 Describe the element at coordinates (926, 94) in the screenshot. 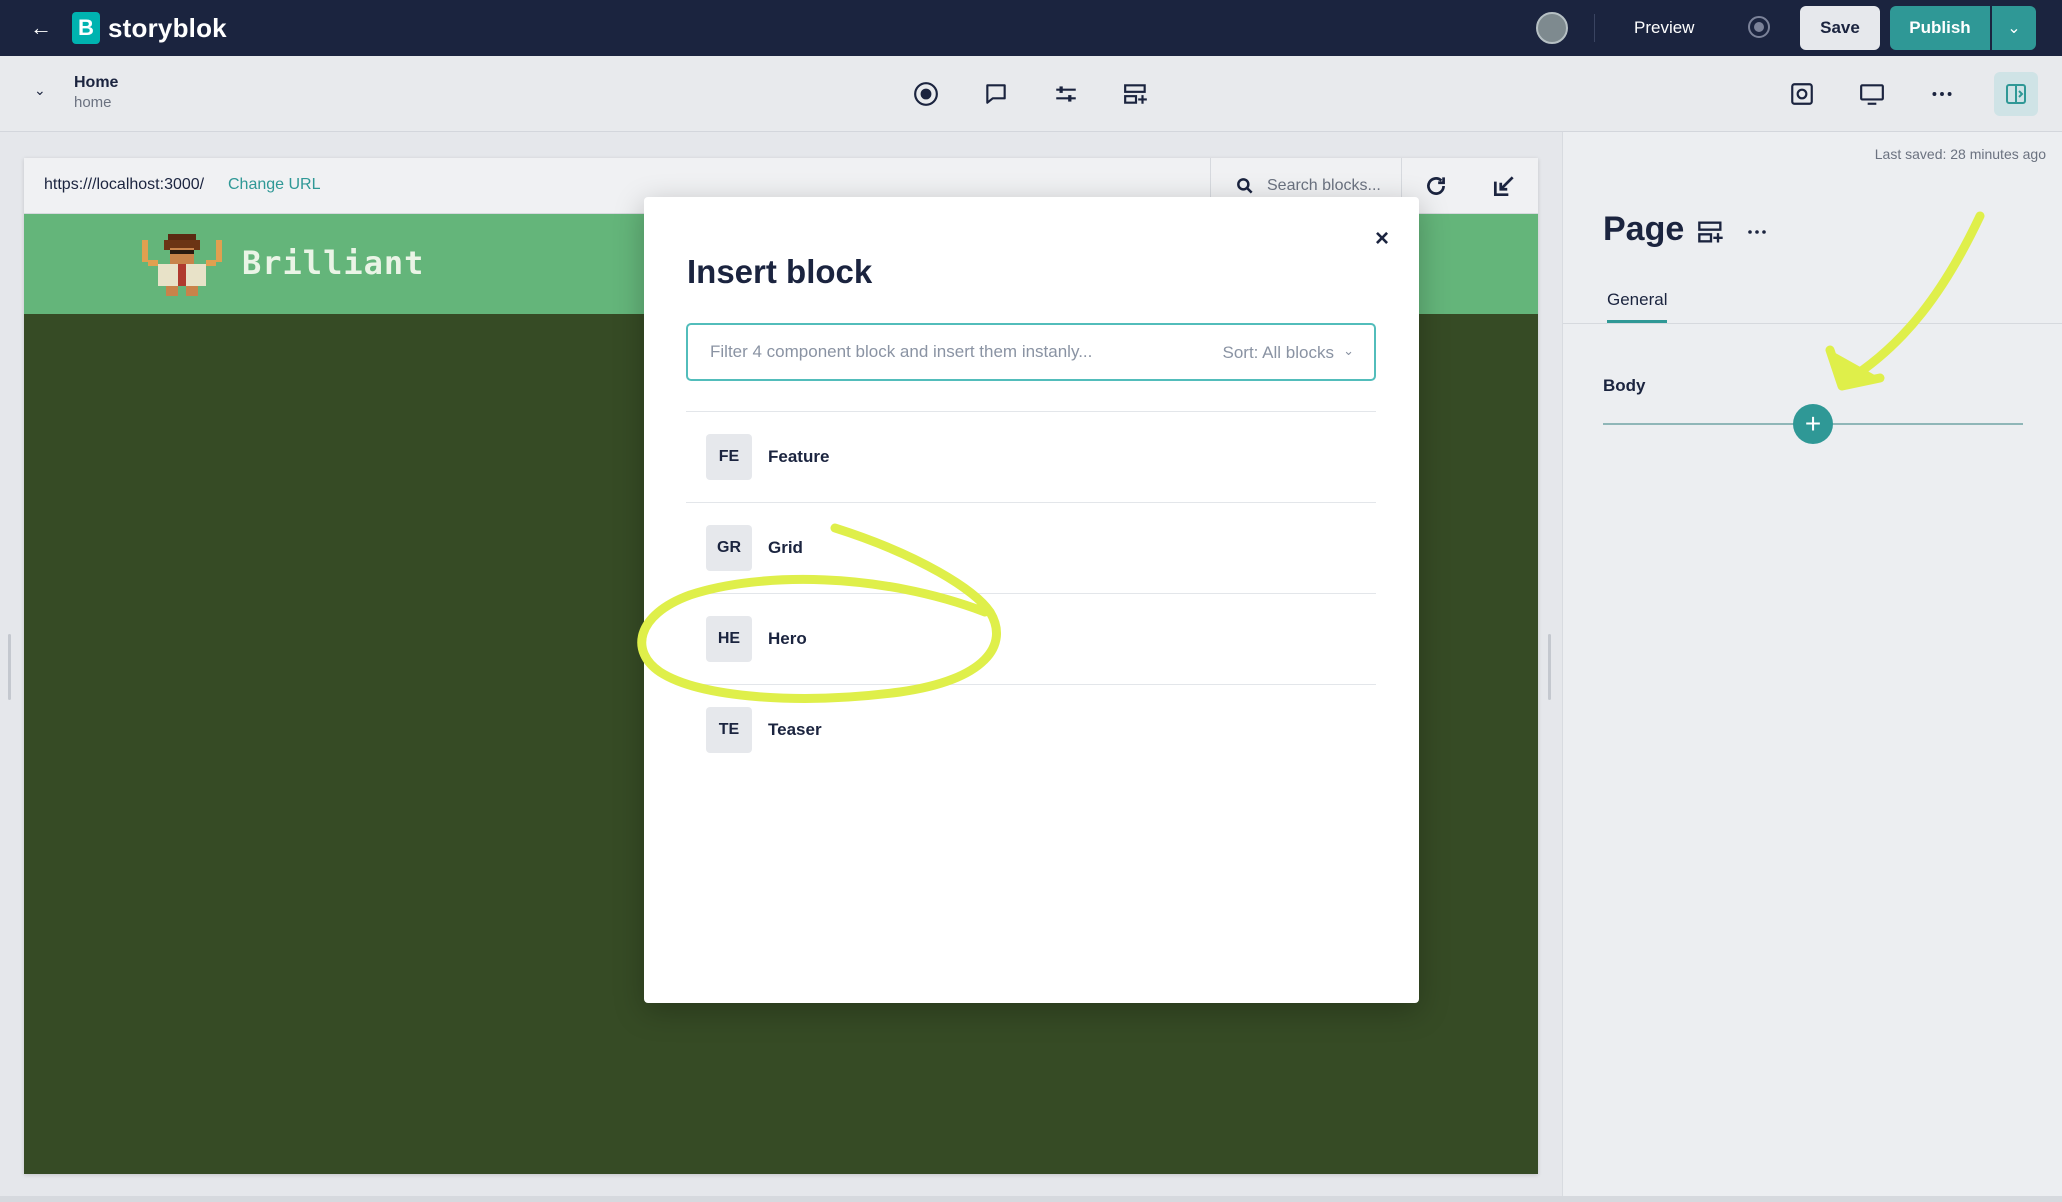

I see `record-icon` at that location.